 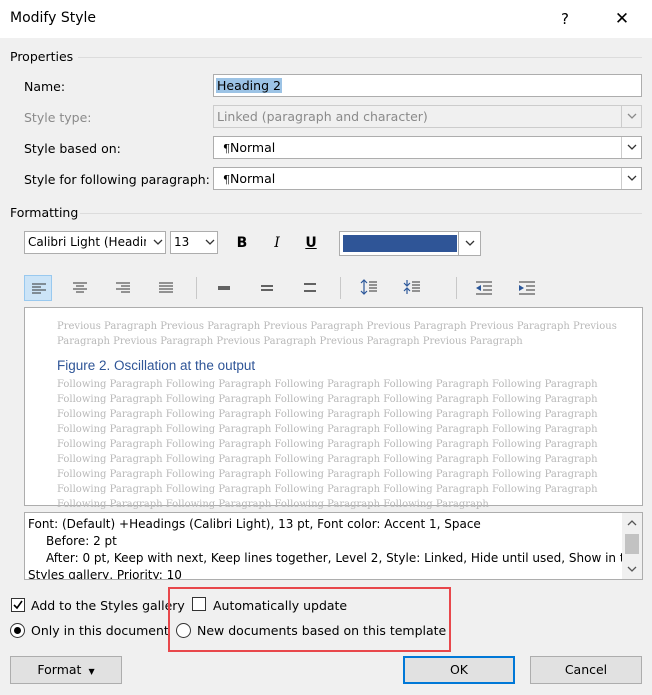 I want to click on double-spacing-icon, so click(x=310, y=287).